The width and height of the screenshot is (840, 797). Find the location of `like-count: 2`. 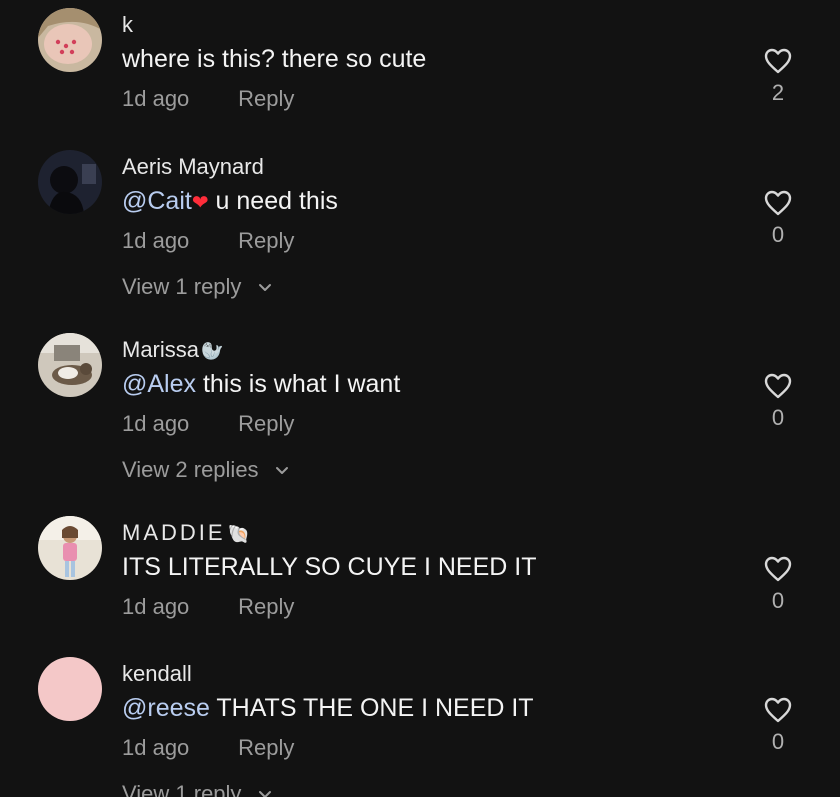

like-count: 2 is located at coordinates (778, 92).